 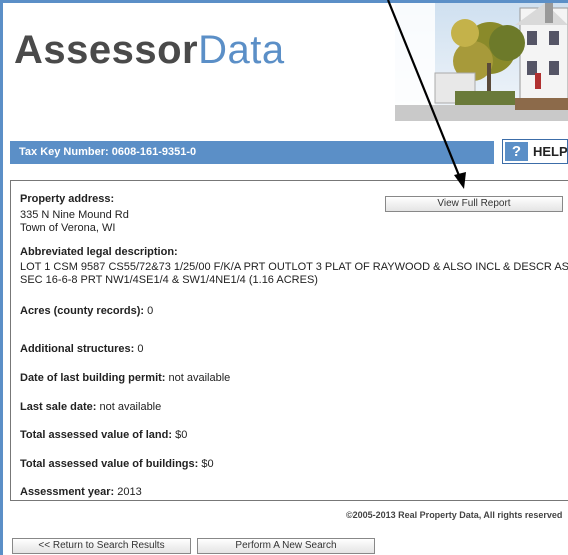 I want to click on assessment-year-label: Assessment year:, so click(x=67, y=492).